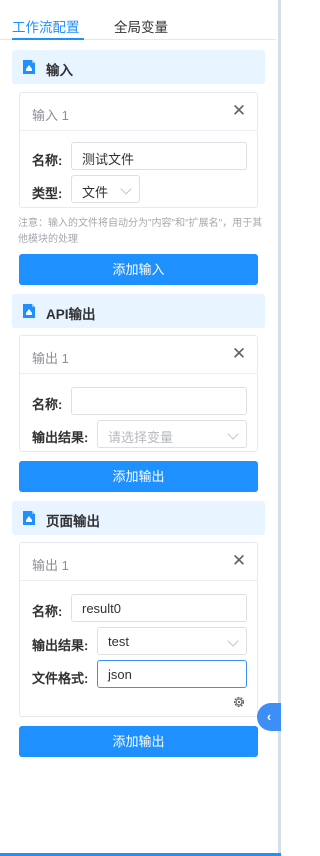 This screenshot has height=856, width=320. I want to click on input-card: 输入 1 ✕ 名称: 测试文件 类型: 文件, so click(138, 150).